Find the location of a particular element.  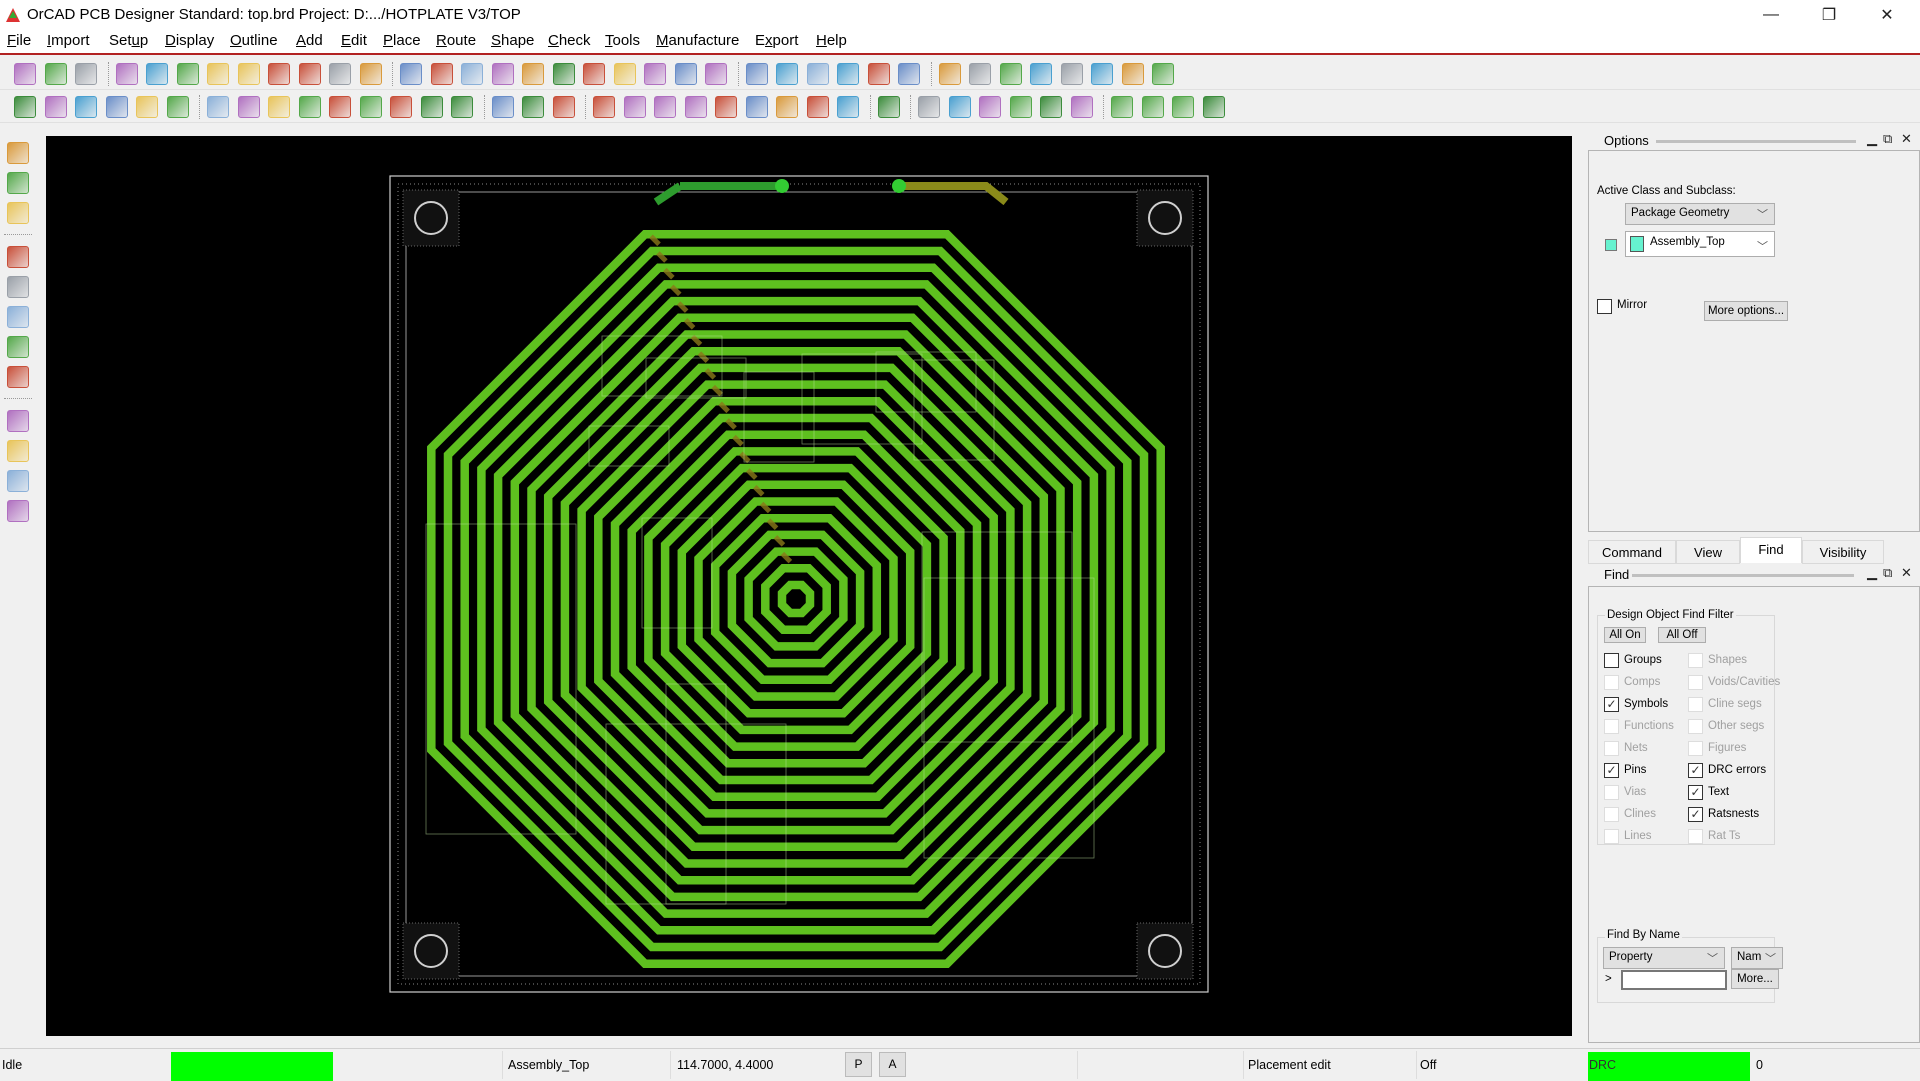

assign-color-icon is located at coordinates (1163, 74).